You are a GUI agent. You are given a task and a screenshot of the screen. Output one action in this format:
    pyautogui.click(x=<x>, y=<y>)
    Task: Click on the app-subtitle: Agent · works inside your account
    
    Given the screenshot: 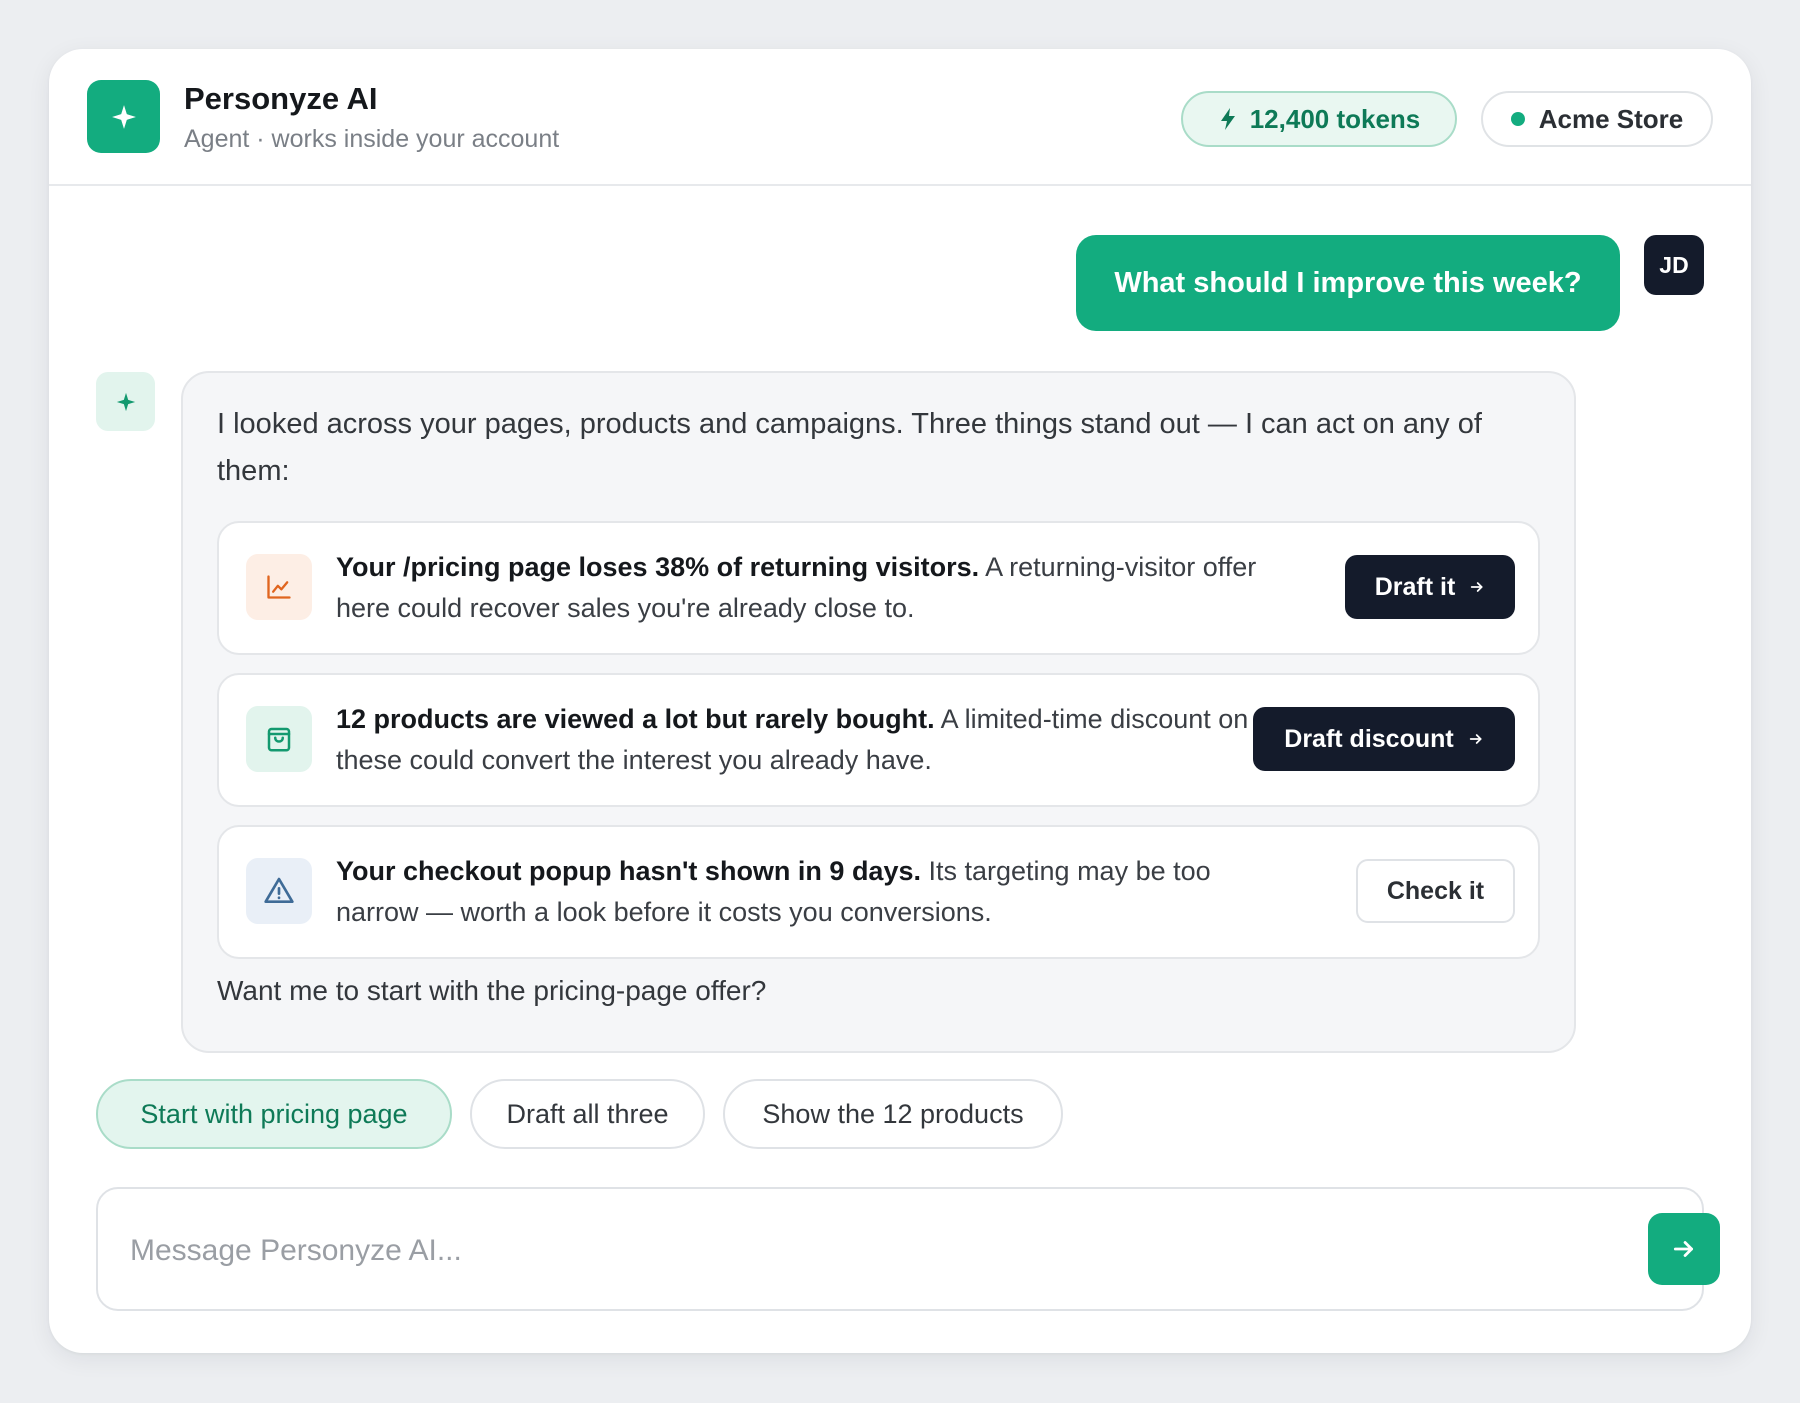 What is the action you would take?
    pyautogui.click(x=372, y=139)
    